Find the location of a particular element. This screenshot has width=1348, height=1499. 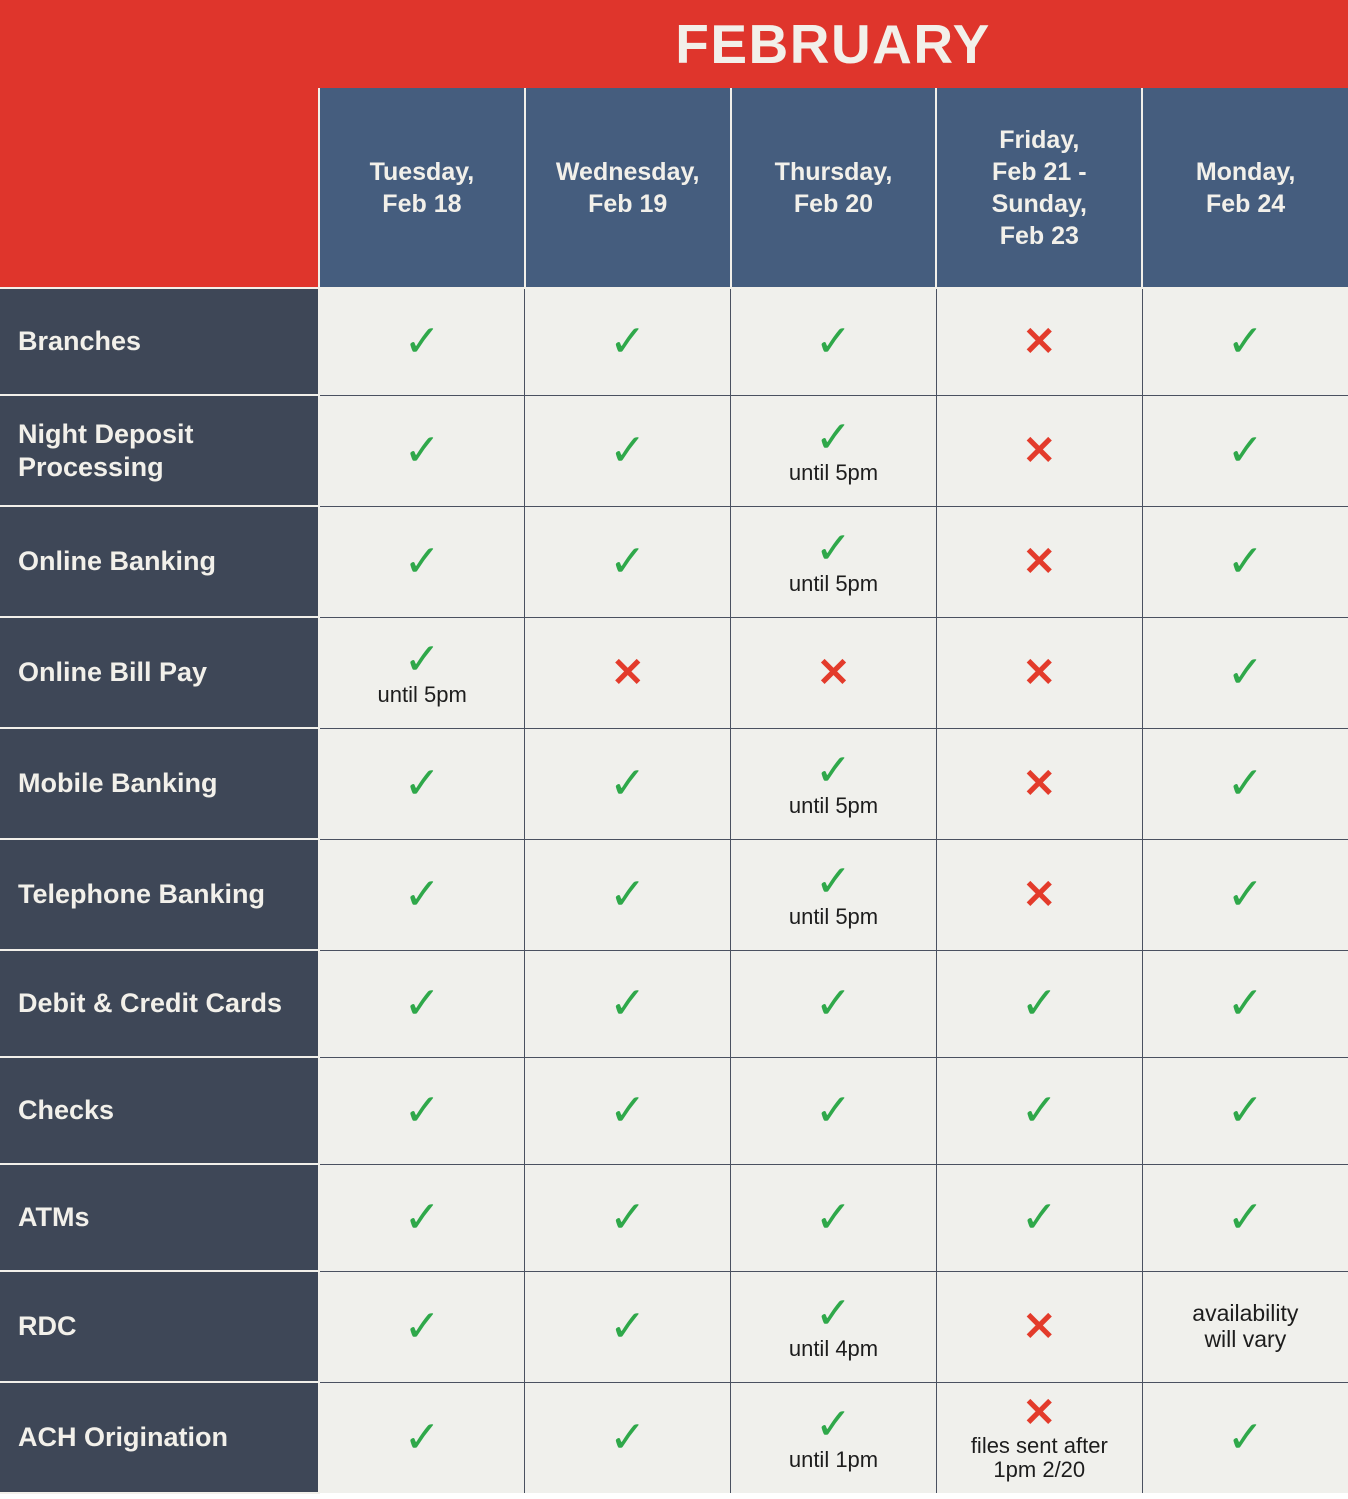

cell-r7-c2: ✓ is located at coordinates (833, 1110).